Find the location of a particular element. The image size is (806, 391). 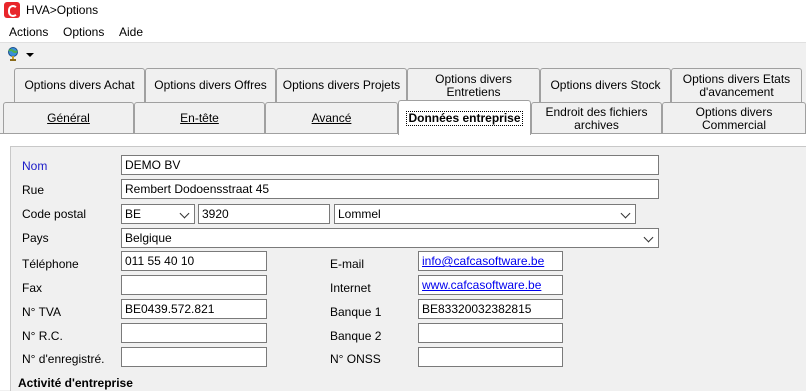

tab-options-stock: Options divers Stock is located at coordinates (605, 85).